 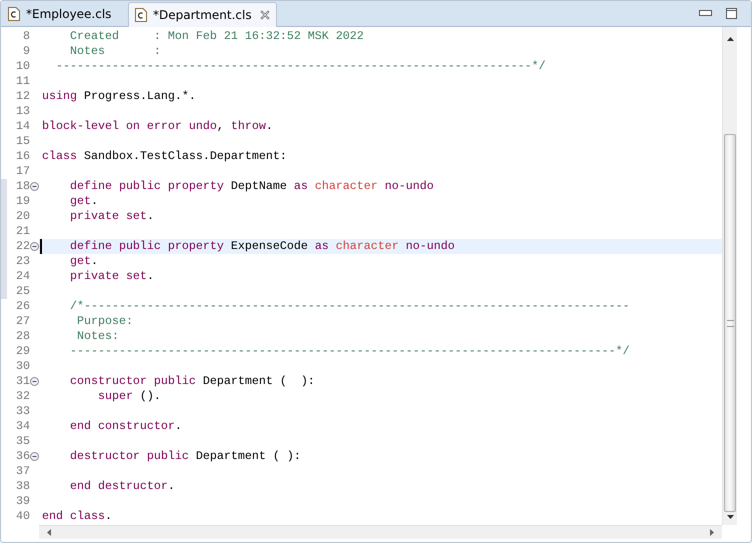 I want to click on line-number: 33, so click(x=23, y=411).